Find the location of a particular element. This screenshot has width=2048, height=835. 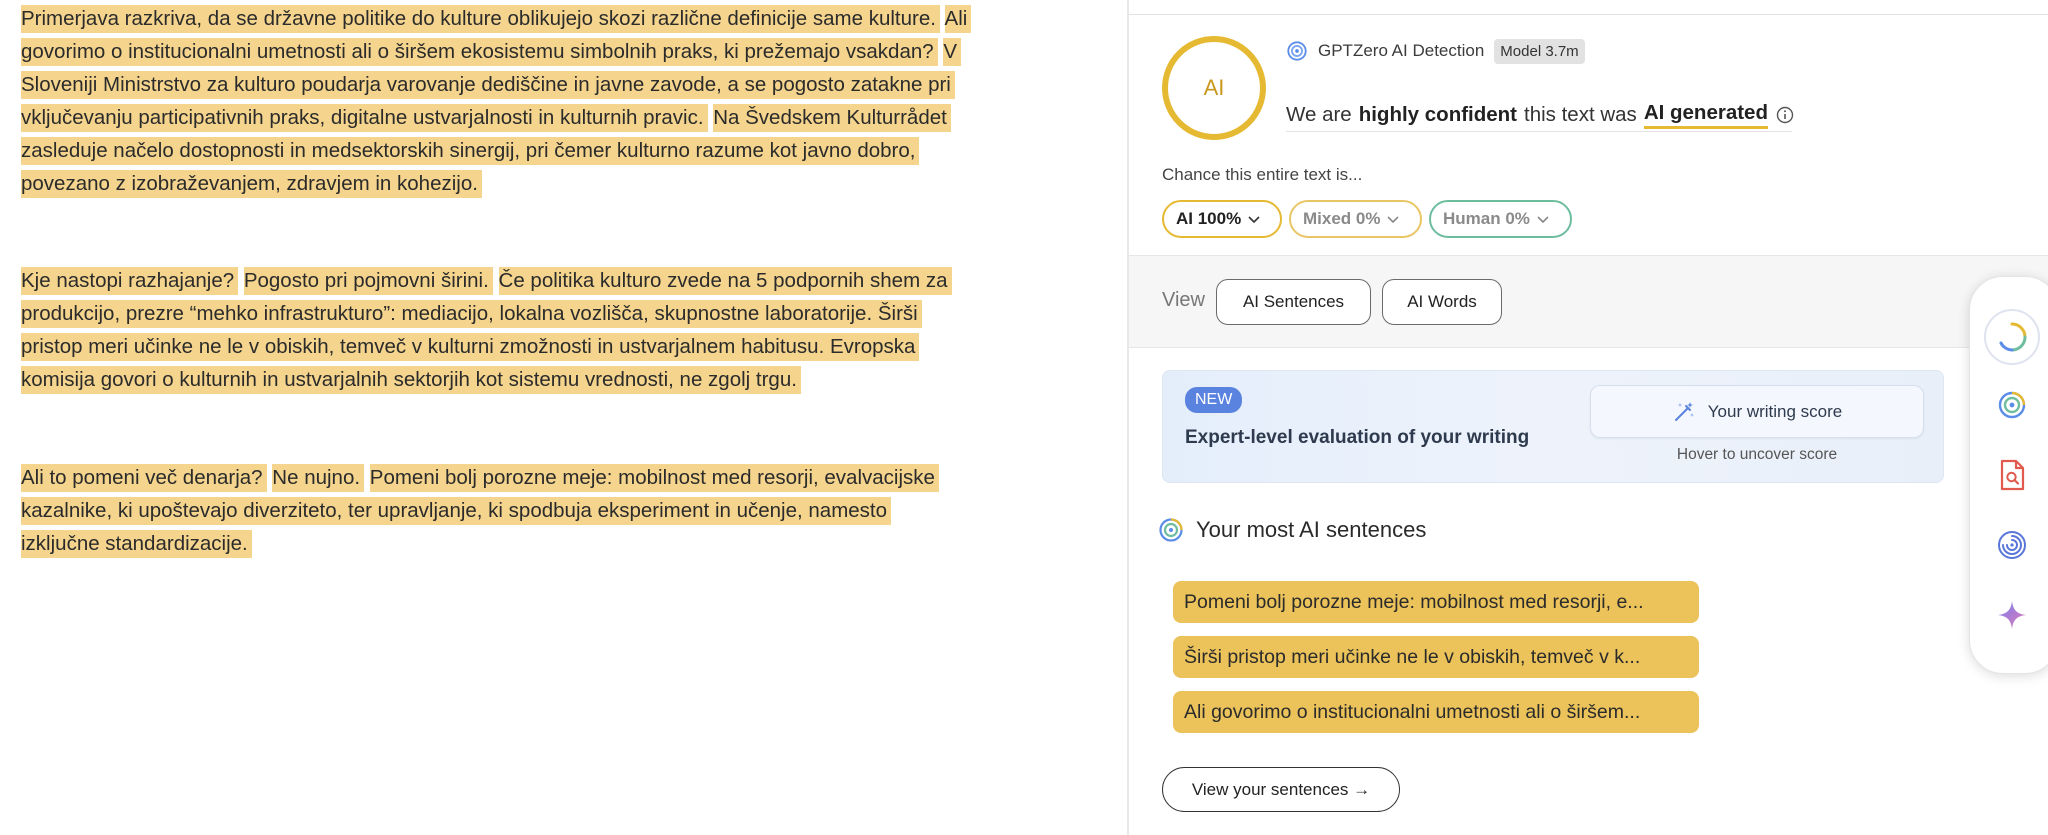

writing-score-button: Your writing score is located at coordinates (1757, 411).